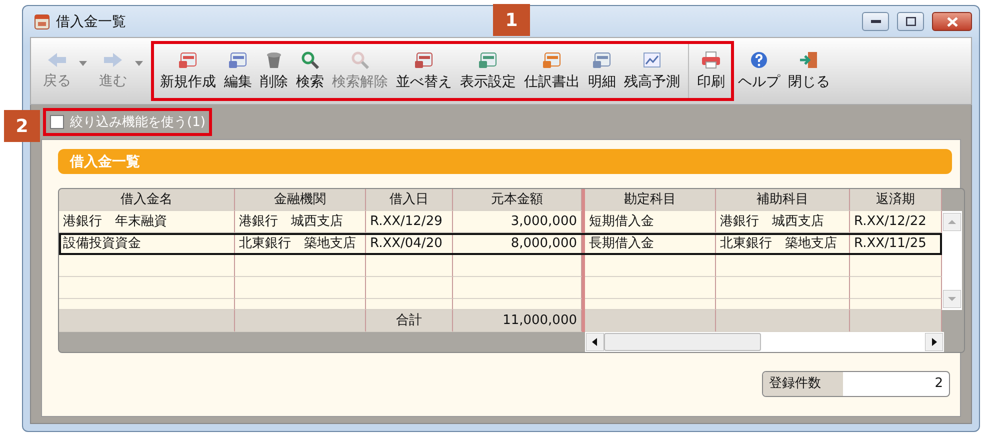 The height and width of the screenshot is (437, 996). I want to click on trash-icon, so click(274, 60).